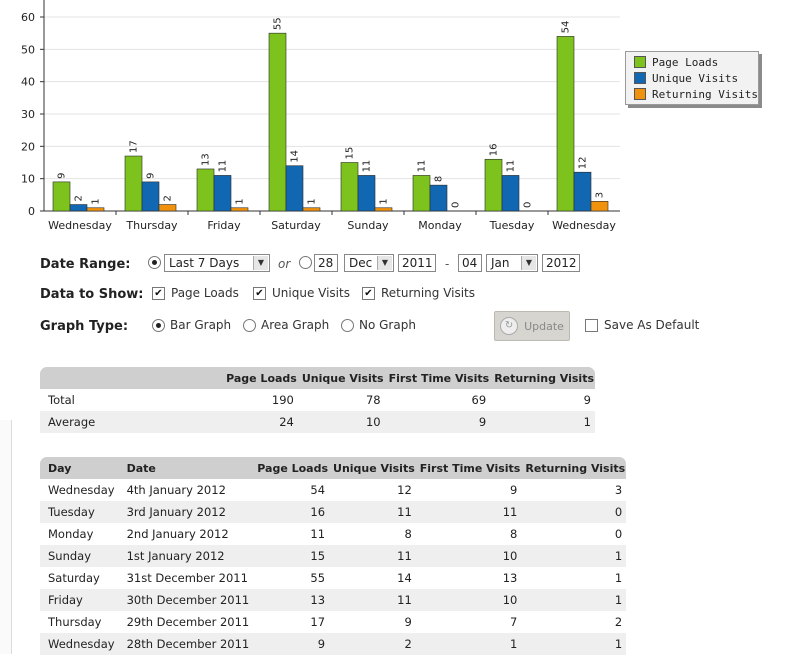 The height and width of the screenshot is (655, 793). What do you see at coordinates (249, 422) in the screenshot?
I see `table-cell: 24` at bounding box center [249, 422].